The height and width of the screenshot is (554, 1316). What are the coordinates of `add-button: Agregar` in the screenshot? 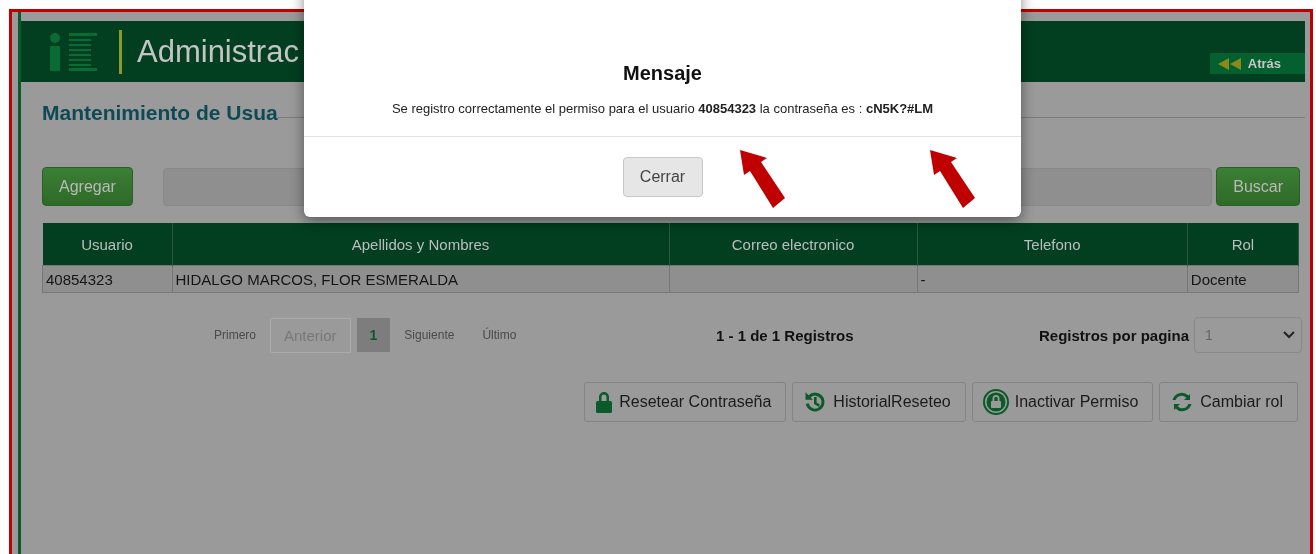 It's located at (87, 186).